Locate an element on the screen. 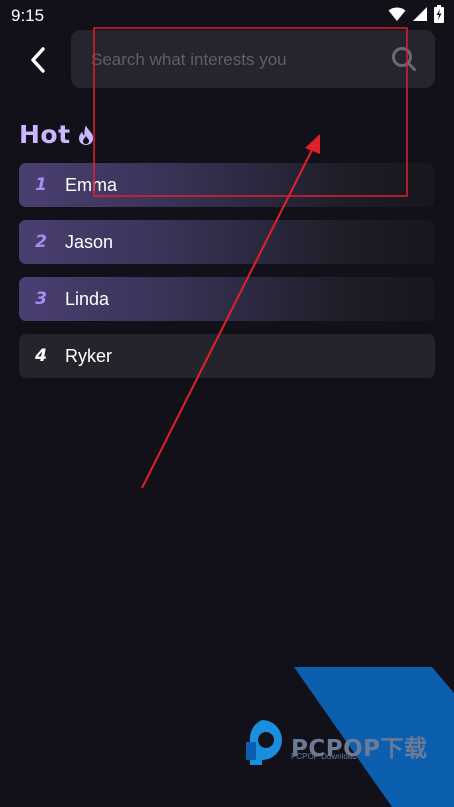 This screenshot has width=454, height=807. hot-title-text: Hot is located at coordinates (45, 134).